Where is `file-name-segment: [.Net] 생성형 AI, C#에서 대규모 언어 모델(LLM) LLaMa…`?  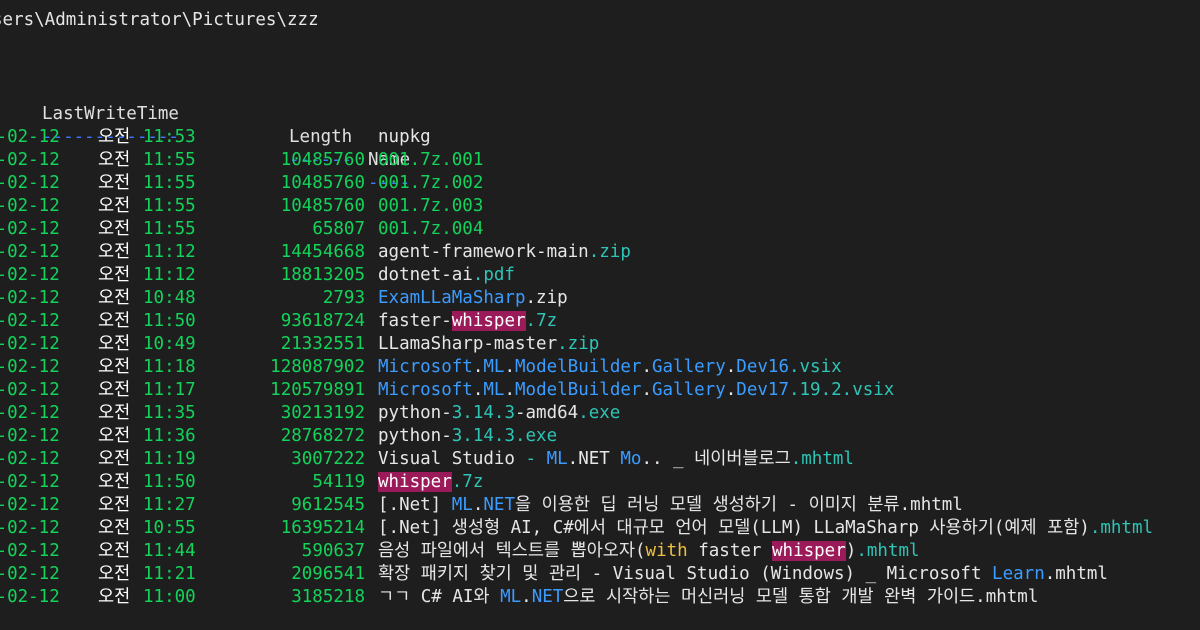 file-name-segment: [.Net] 생성형 AI, C#에서 대규모 언어 모델(LLM) LLaMa… is located at coordinates (734, 528).